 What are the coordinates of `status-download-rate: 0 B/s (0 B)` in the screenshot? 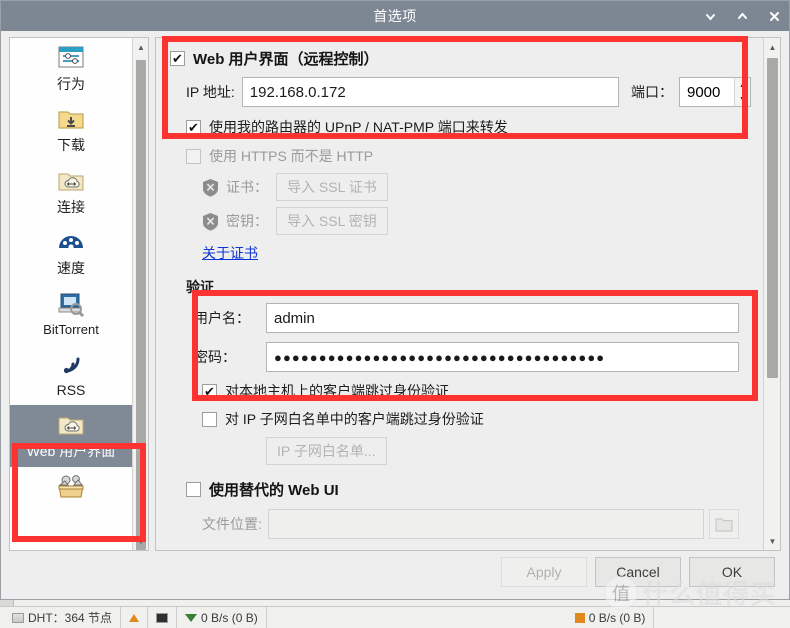 It's located at (222, 617).